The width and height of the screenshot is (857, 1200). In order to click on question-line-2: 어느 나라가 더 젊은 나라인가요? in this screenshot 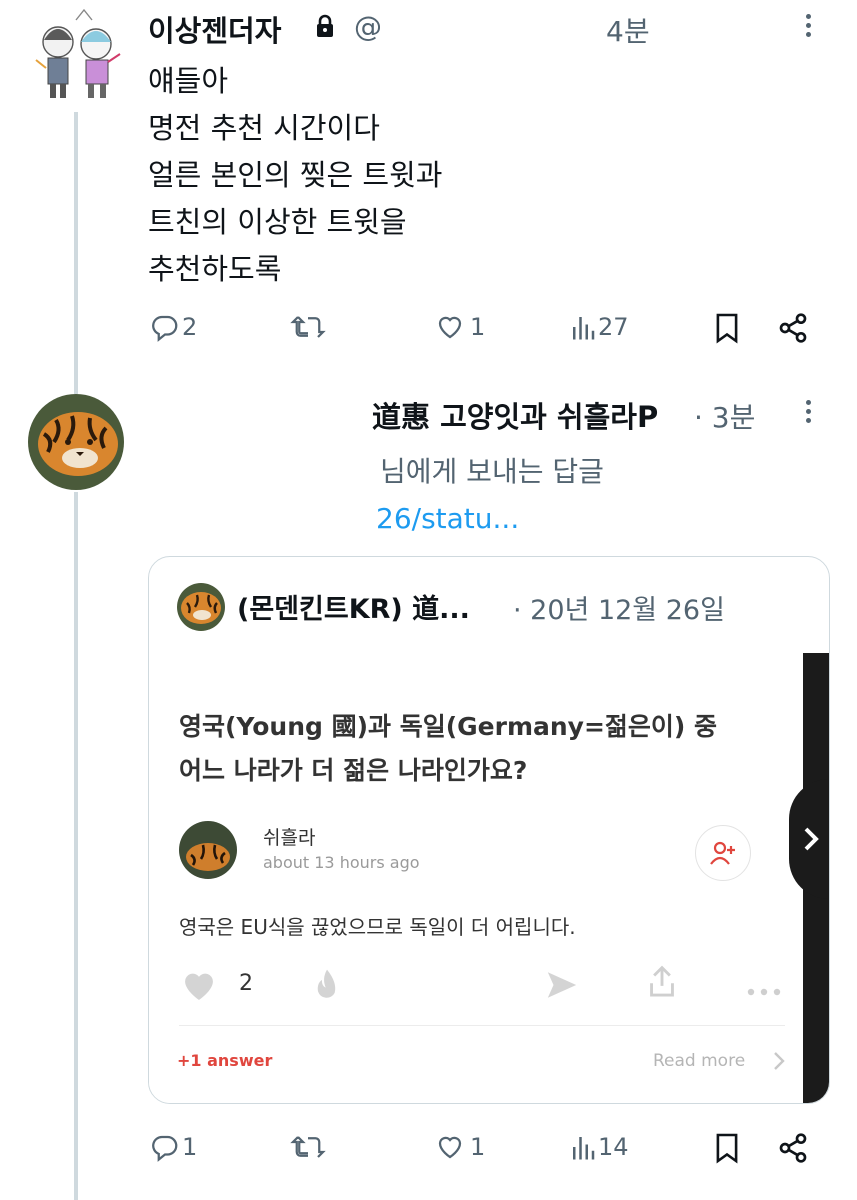, I will do `click(353, 770)`.